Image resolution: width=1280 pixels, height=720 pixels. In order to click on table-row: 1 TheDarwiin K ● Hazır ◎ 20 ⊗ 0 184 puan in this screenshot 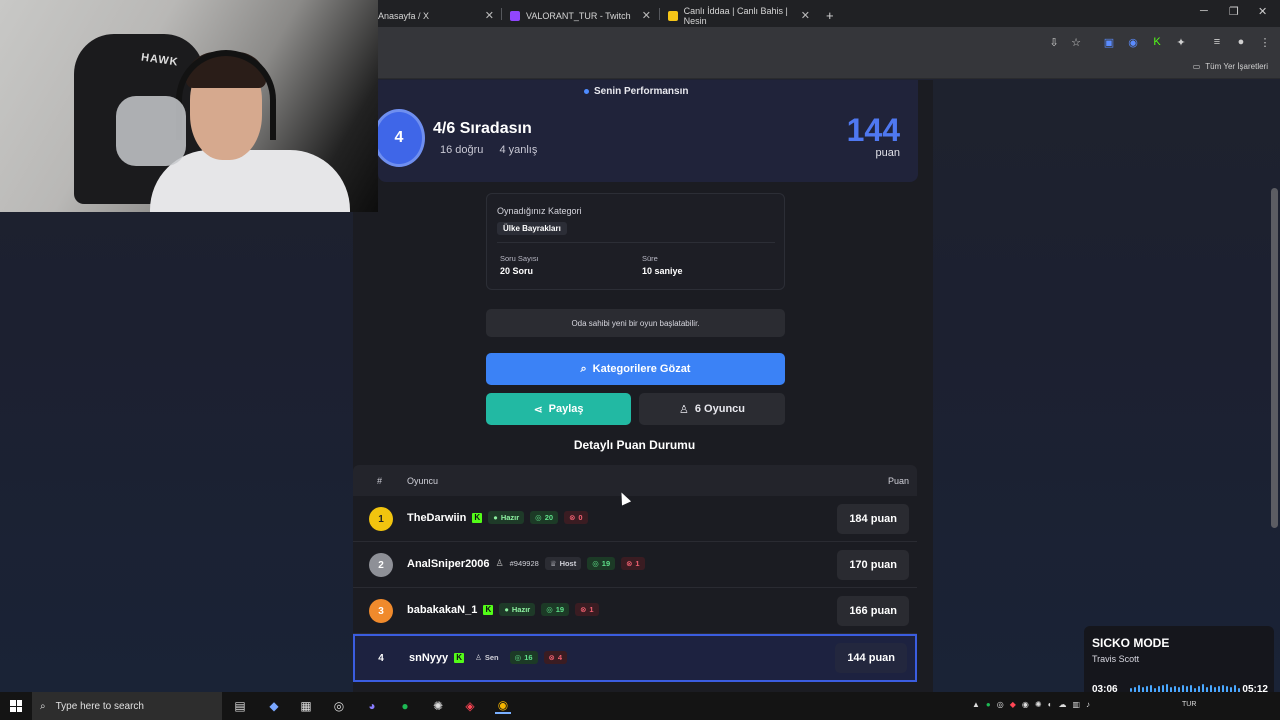, I will do `click(635, 519)`.